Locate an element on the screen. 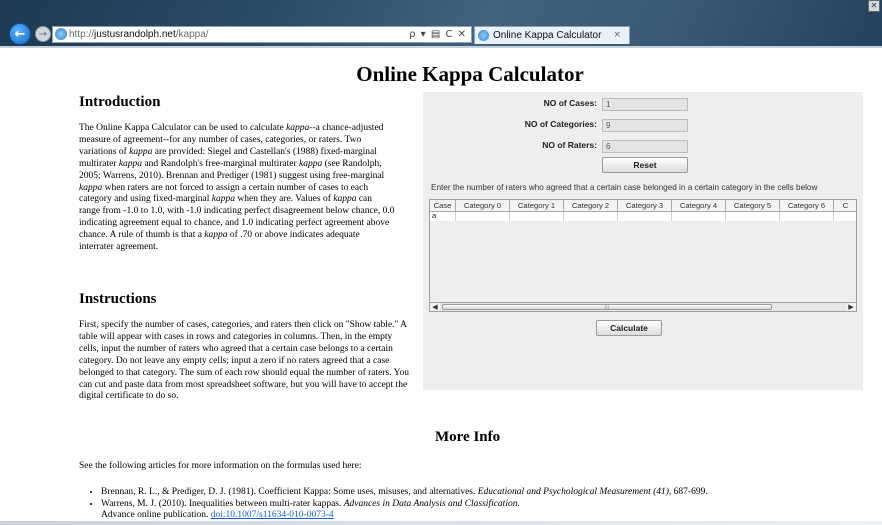 The height and width of the screenshot is (525, 882). table-row: a is located at coordinates (643, 216).